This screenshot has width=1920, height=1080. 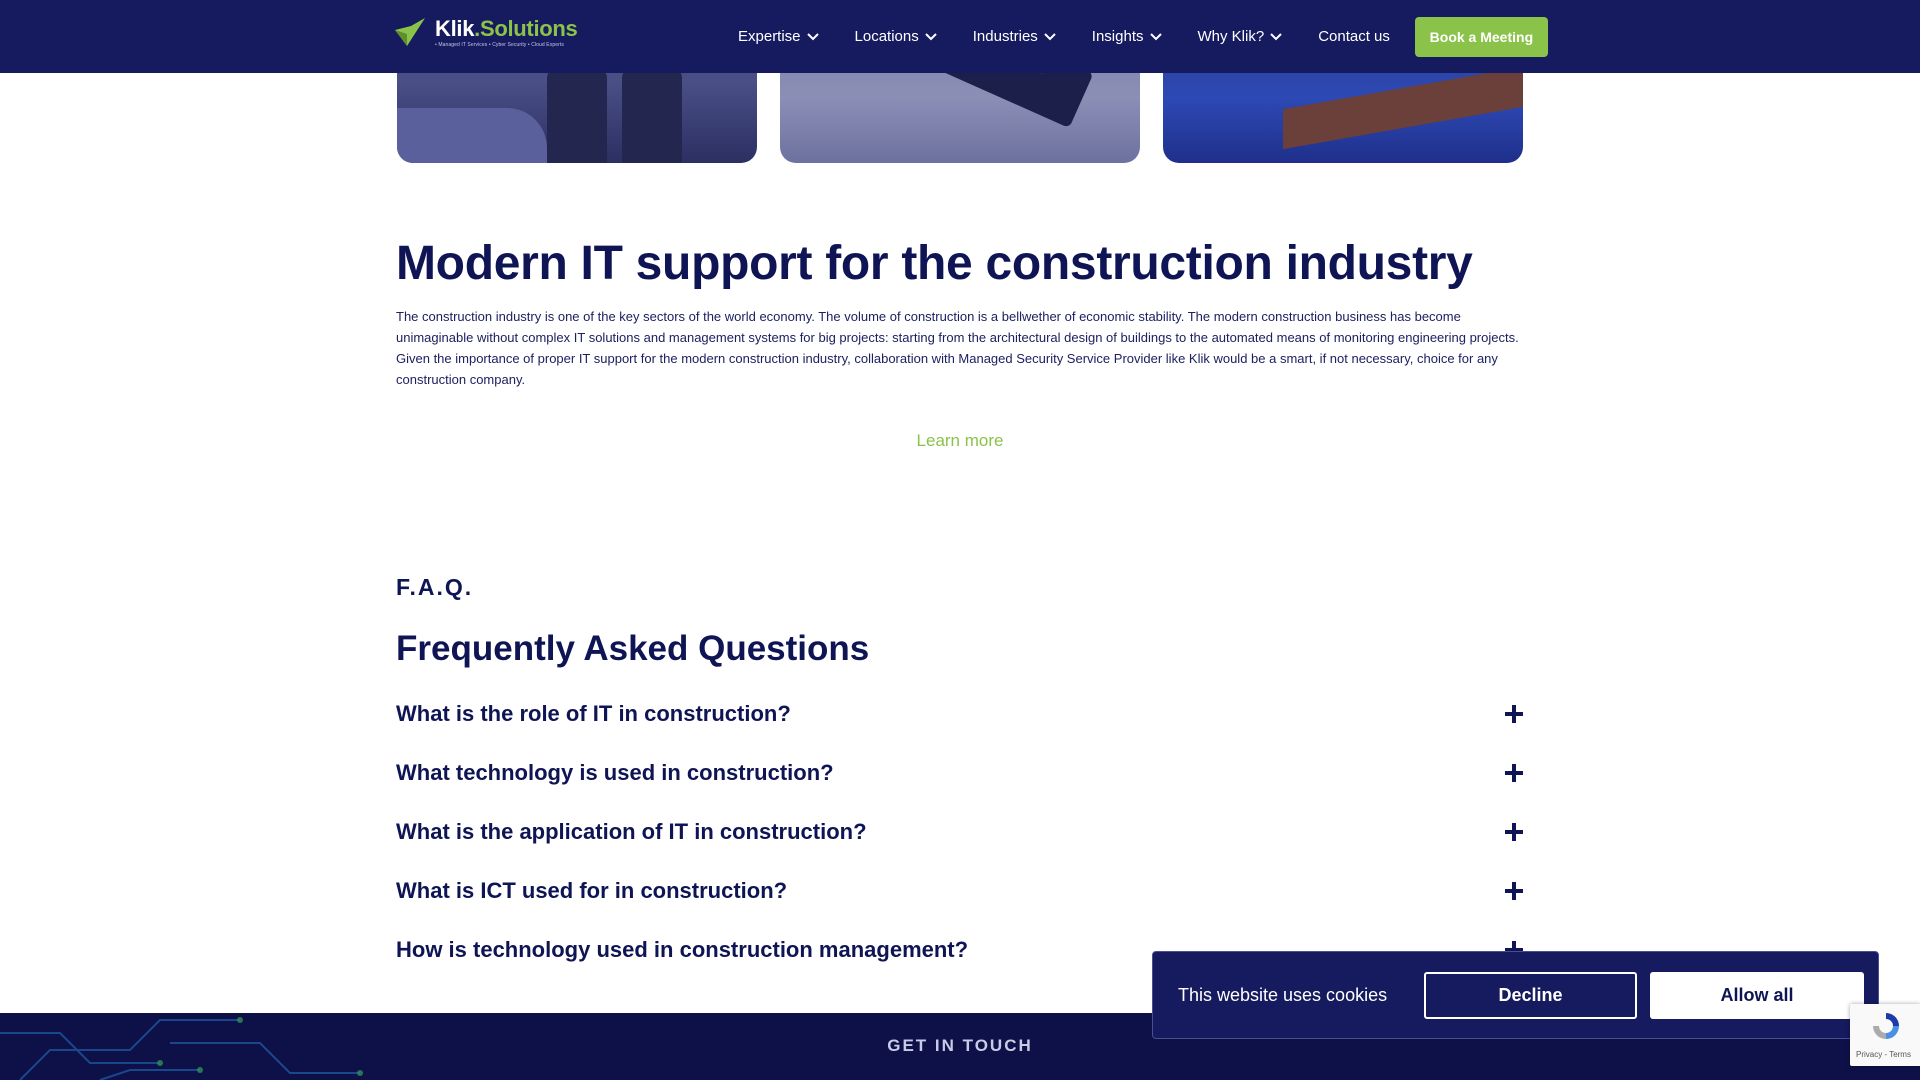 I want to click on nav-item-locations: Locations, so click(x=896, y=36).